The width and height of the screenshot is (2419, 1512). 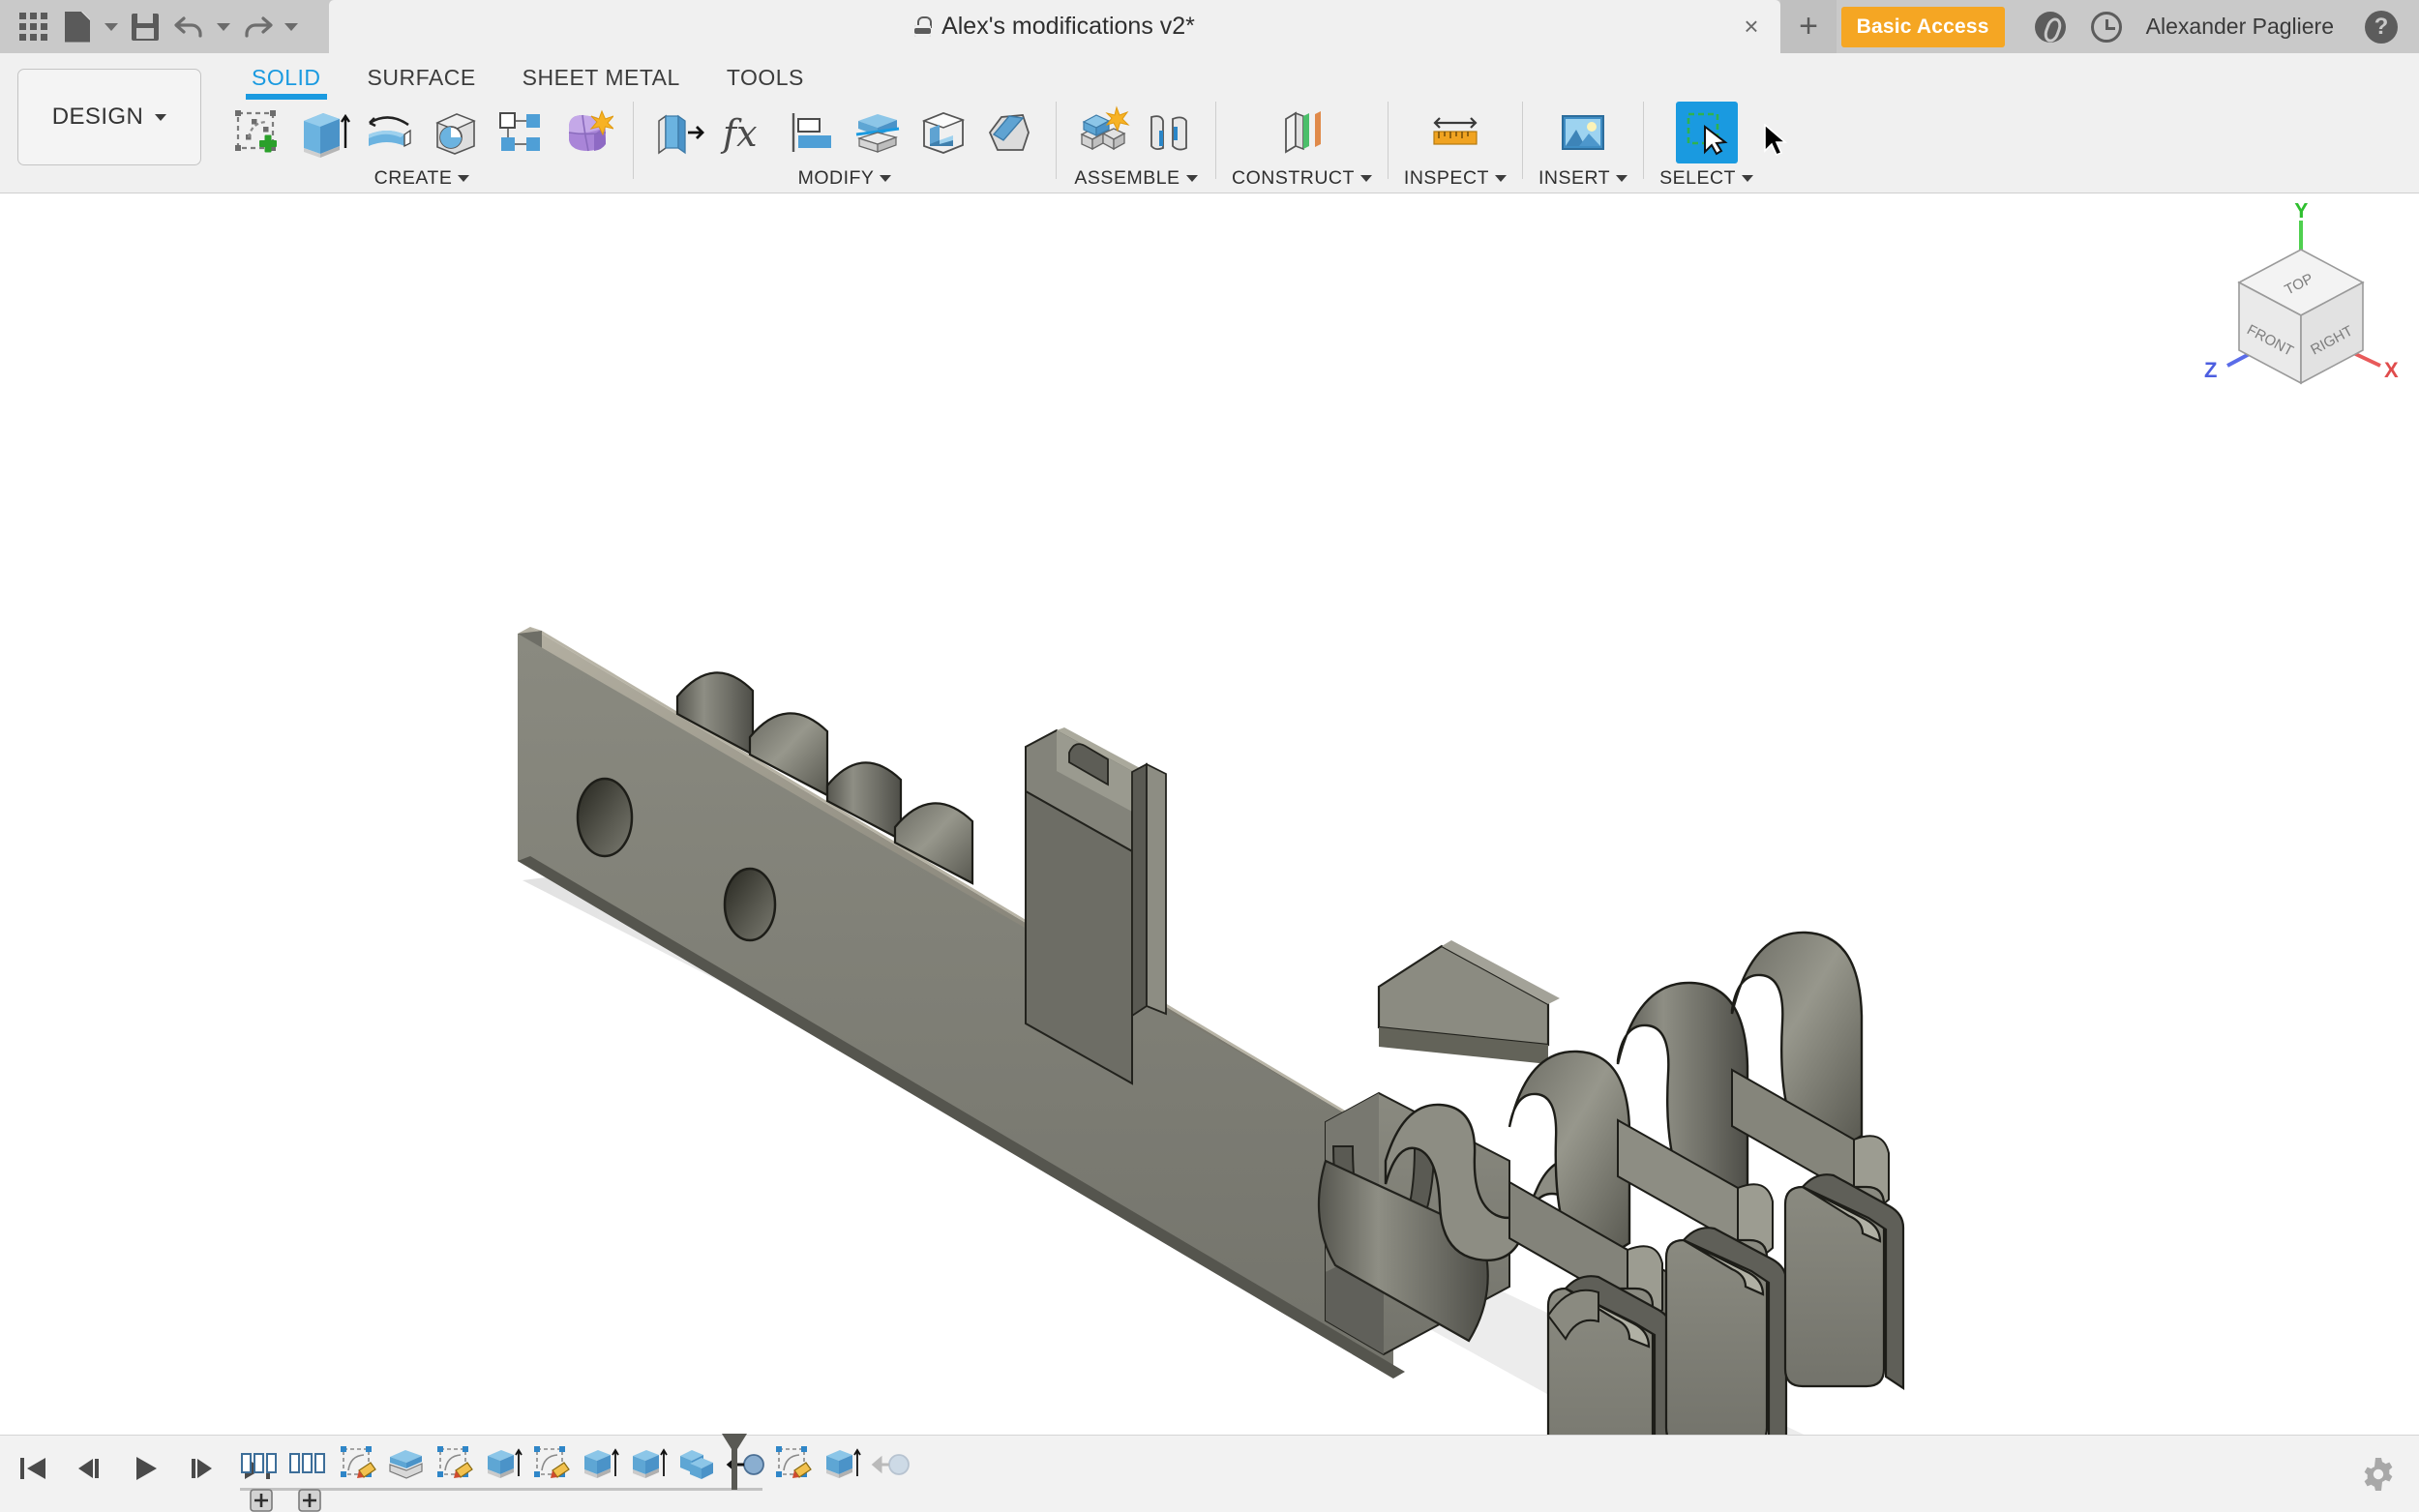 What do you see at coordinates (455, 133) in the screenshot?
I see `sweep-icon` at bounding box center [455, 133].